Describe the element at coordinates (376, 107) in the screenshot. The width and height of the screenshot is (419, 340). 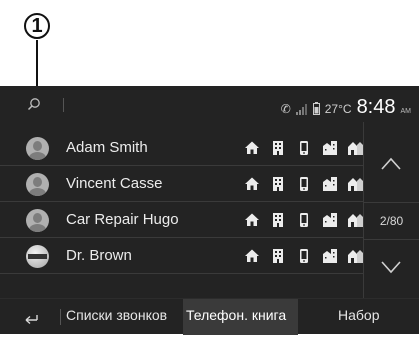
I see `clock-time: 8:48` at that location.